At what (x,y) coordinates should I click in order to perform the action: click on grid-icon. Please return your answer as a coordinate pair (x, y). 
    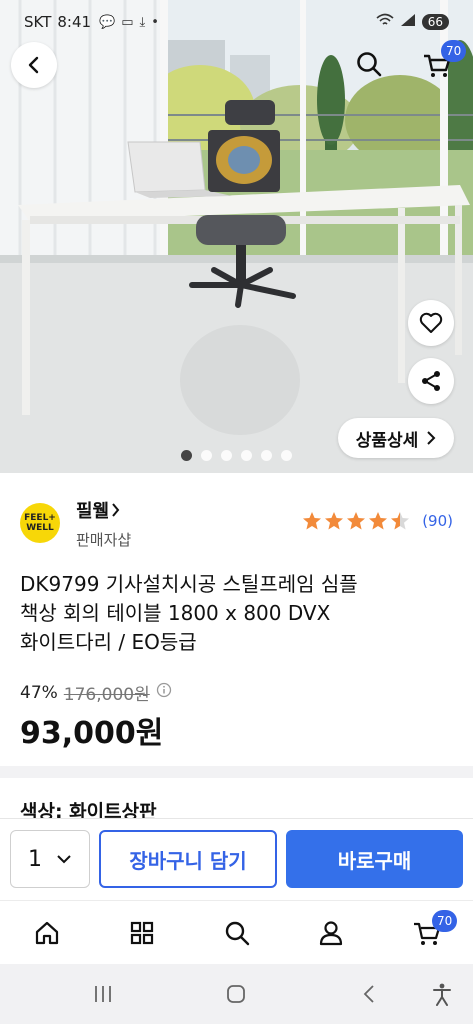
    Looking at the image, I should click on (142, 933).